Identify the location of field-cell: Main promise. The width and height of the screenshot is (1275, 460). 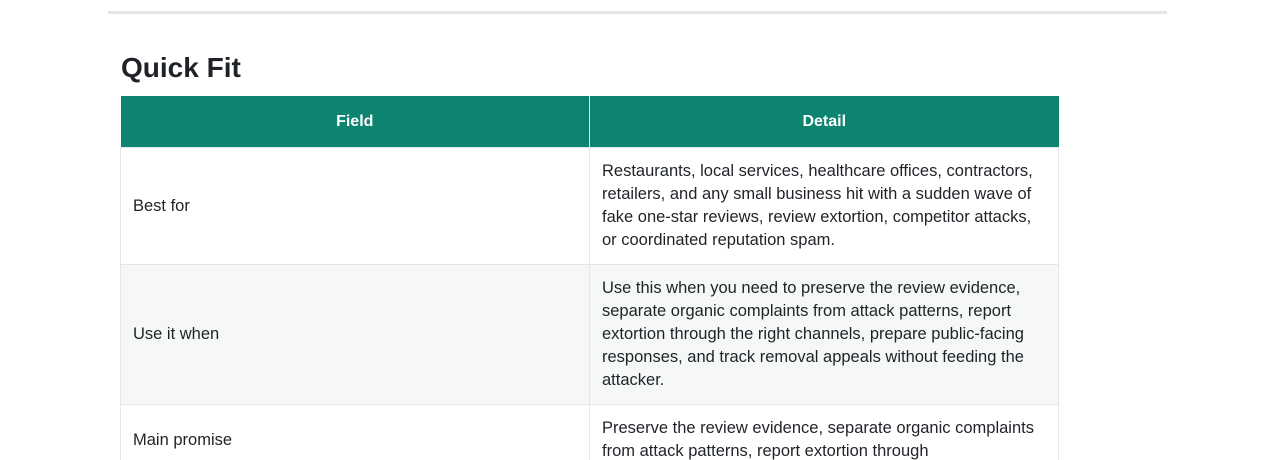
(355, 432).